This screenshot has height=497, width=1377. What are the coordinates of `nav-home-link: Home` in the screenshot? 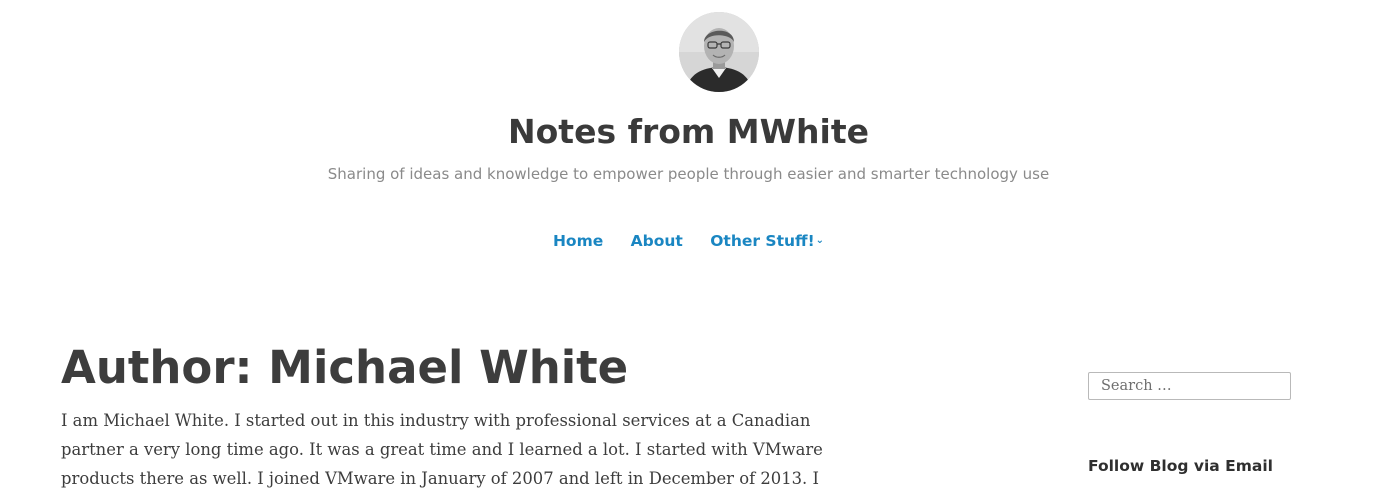 It's located at (578, 241).